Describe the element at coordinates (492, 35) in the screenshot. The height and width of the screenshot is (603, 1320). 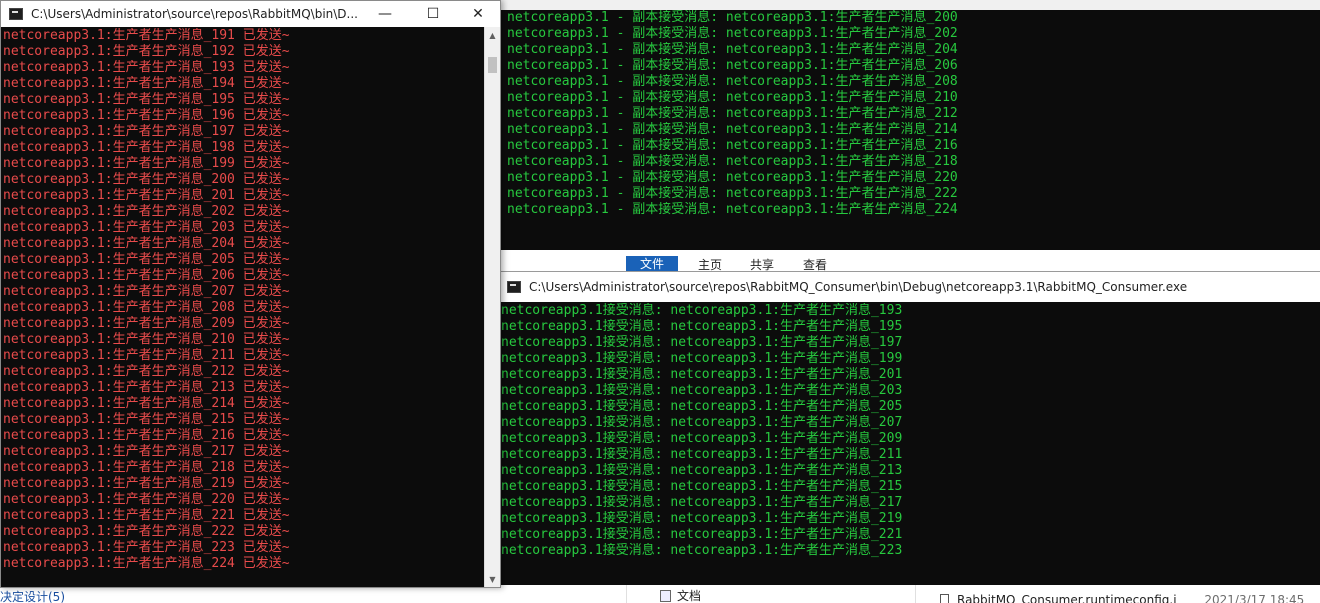
I see `scroll-up-arrow-icon: ▲` at that location.